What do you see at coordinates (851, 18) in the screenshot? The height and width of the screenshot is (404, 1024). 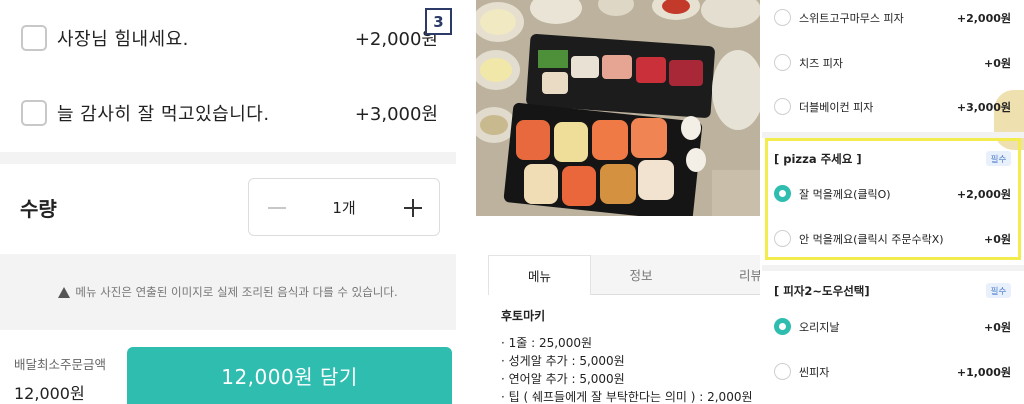 I see `option-label: 스위트고구마무스 피자` at bounding box center [851, 18].